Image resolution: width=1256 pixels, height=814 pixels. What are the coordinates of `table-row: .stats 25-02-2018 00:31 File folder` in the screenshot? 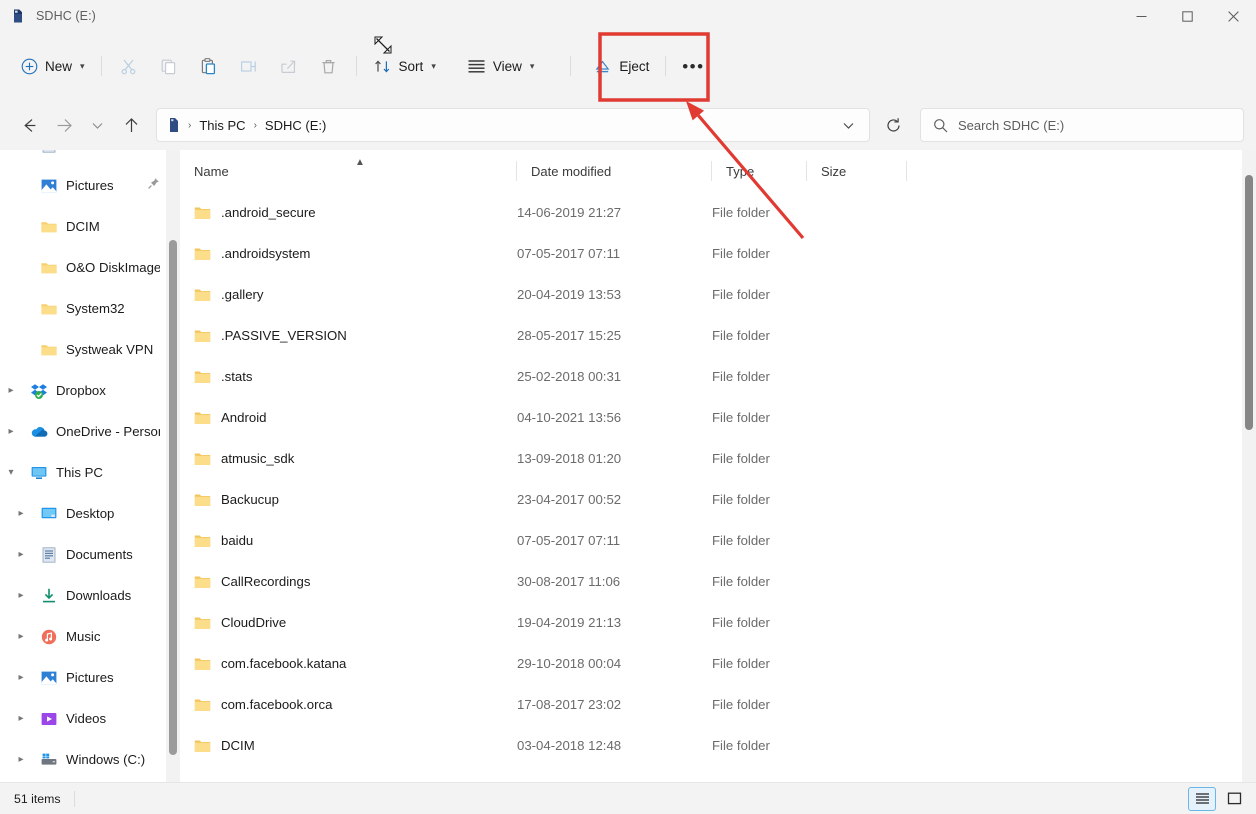 It's located at (718, 376).